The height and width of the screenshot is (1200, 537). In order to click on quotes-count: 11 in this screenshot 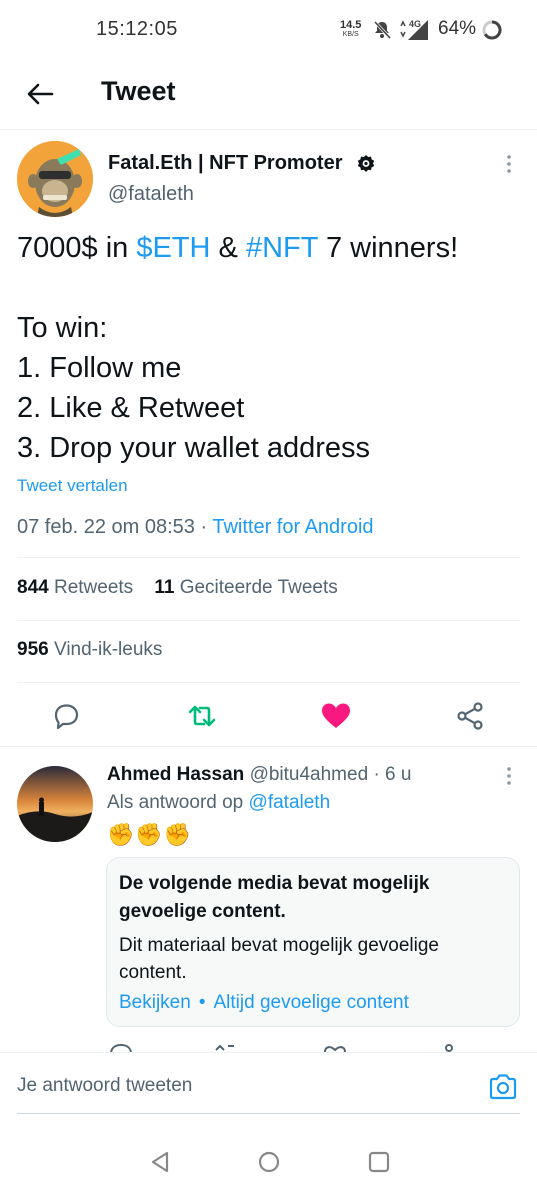, I will do `click(164, 587)`.